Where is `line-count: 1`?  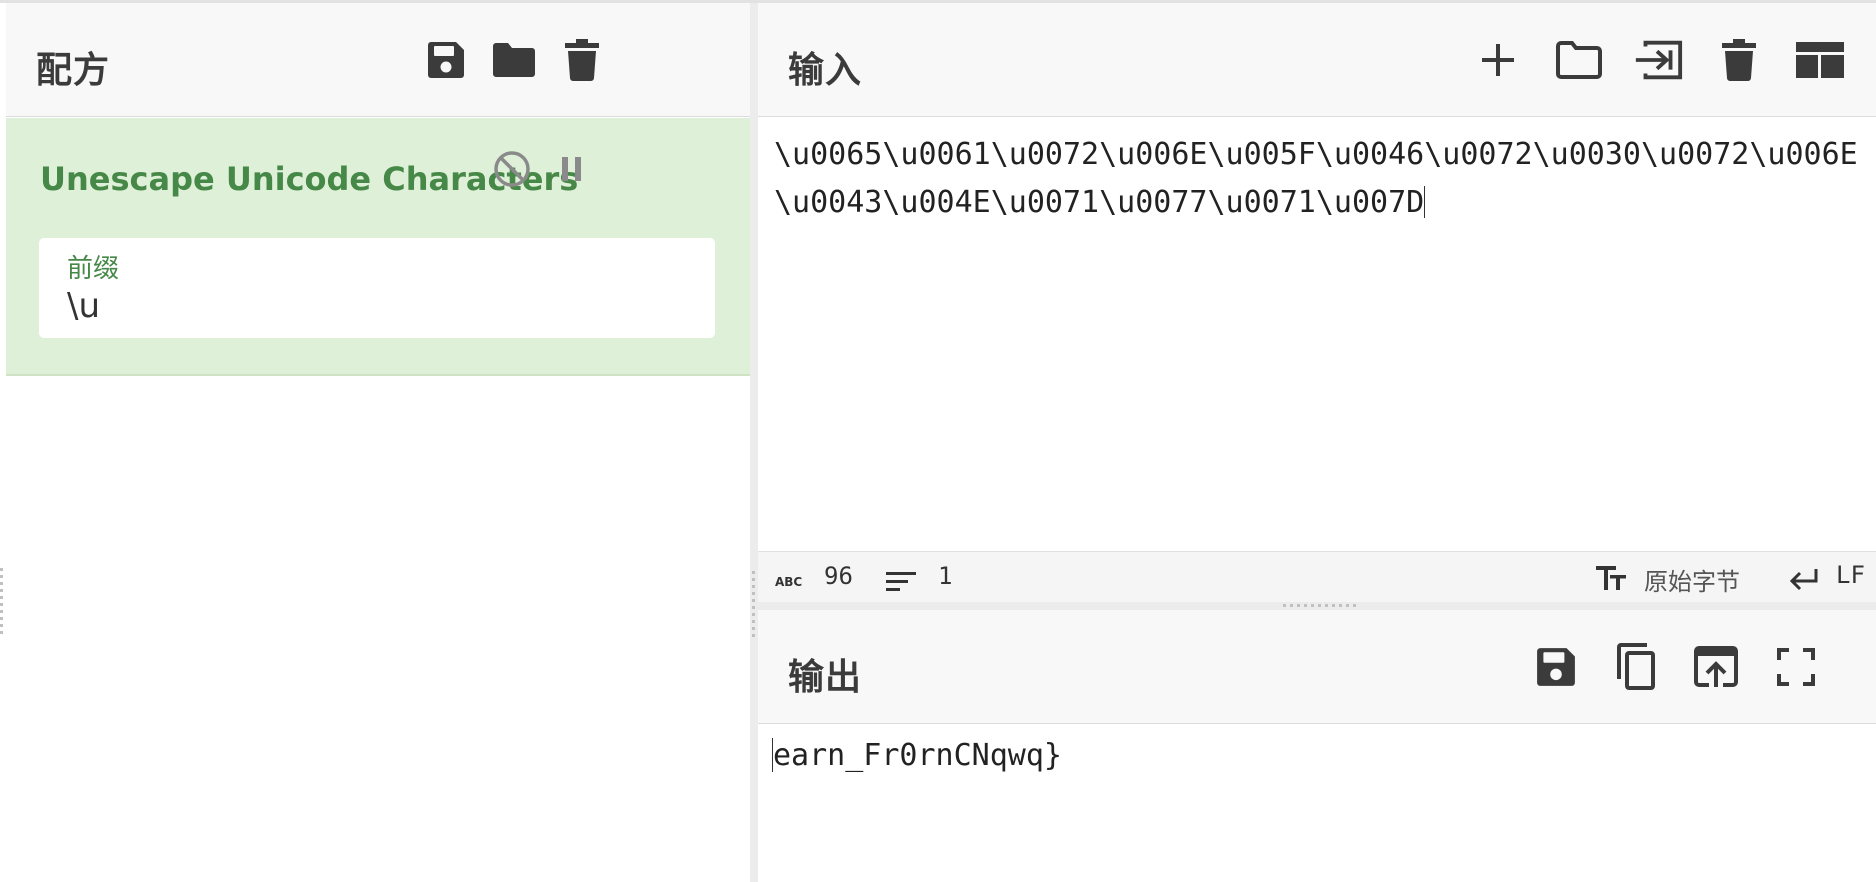 line-count: 1 is located at coordinates (945, 576).